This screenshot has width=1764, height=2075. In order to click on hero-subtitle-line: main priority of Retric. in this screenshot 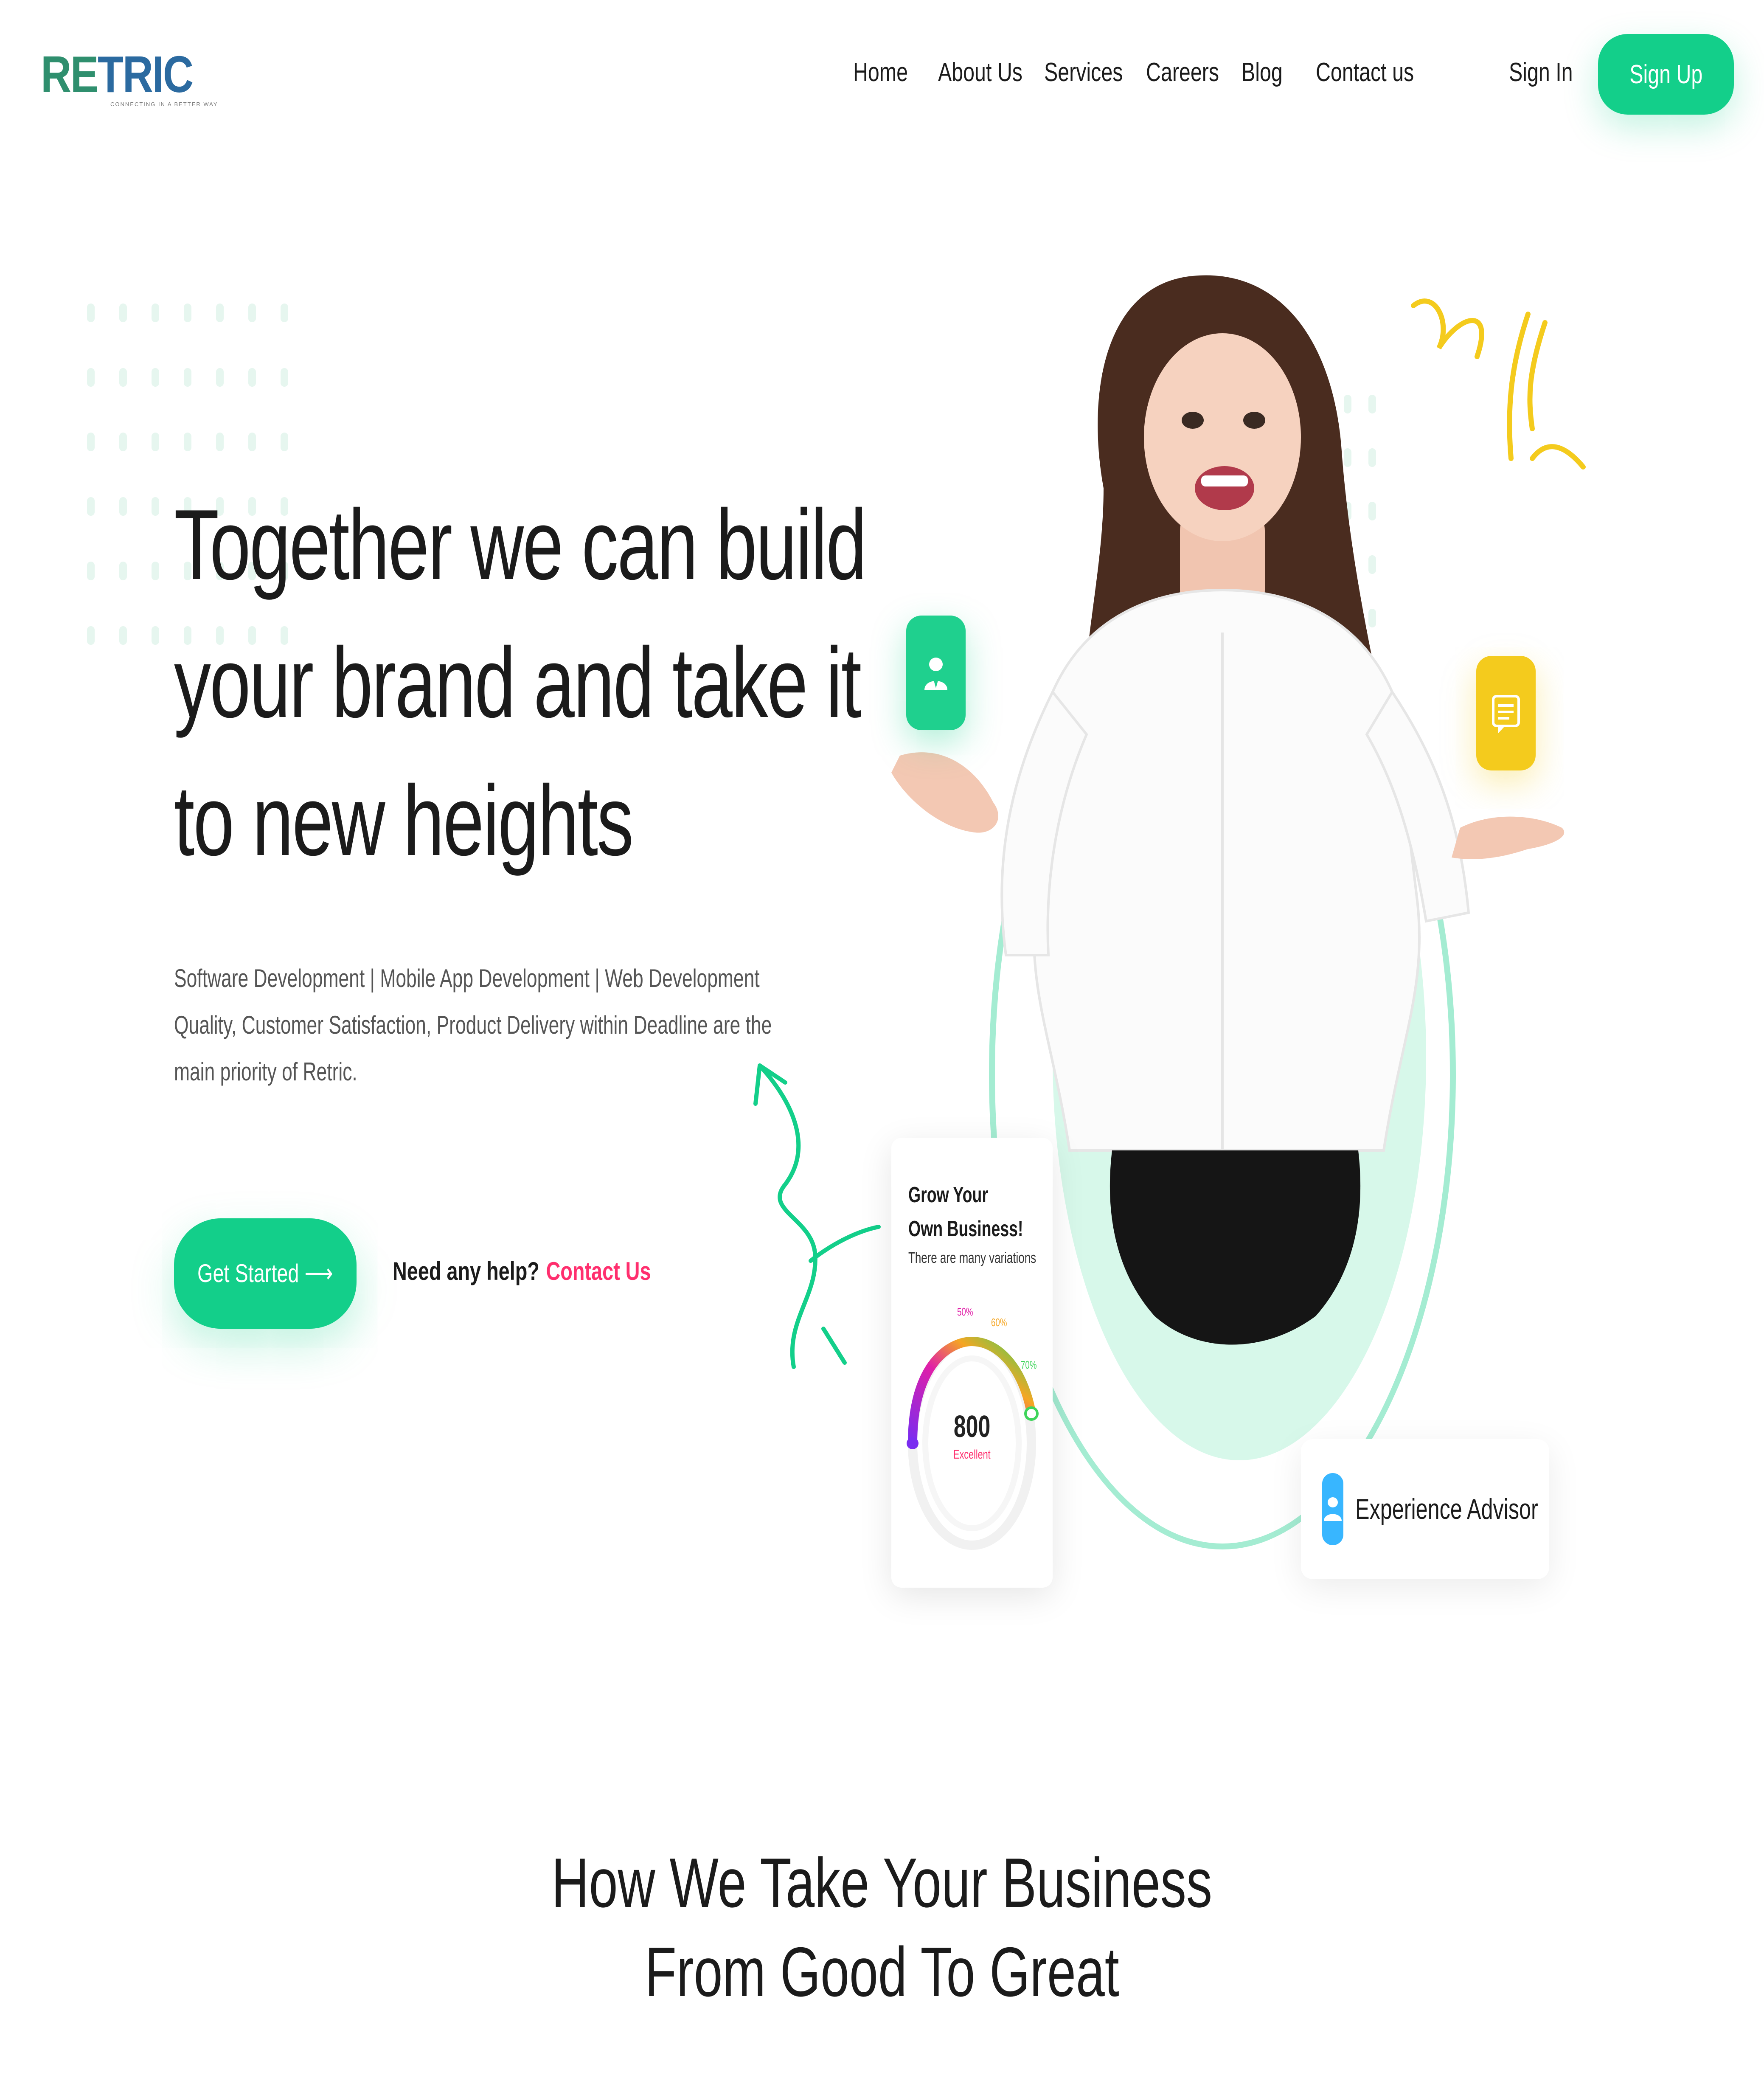, I will do `click(265, 1071)`.